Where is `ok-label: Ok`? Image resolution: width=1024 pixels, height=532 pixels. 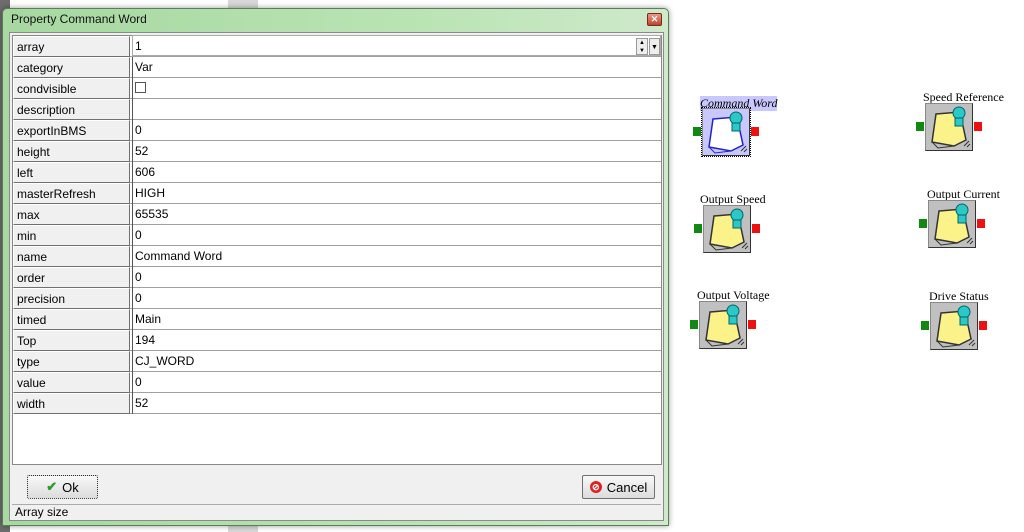
ok-label: Ok is located at coordinates (70, 487).